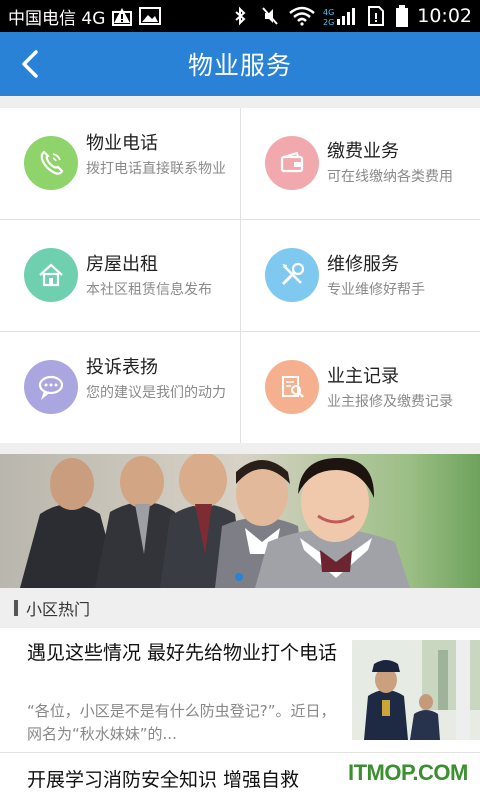  I want to click on service-property-phone: 物业电话 拨打电话直接联系物业, so click(120, 163).